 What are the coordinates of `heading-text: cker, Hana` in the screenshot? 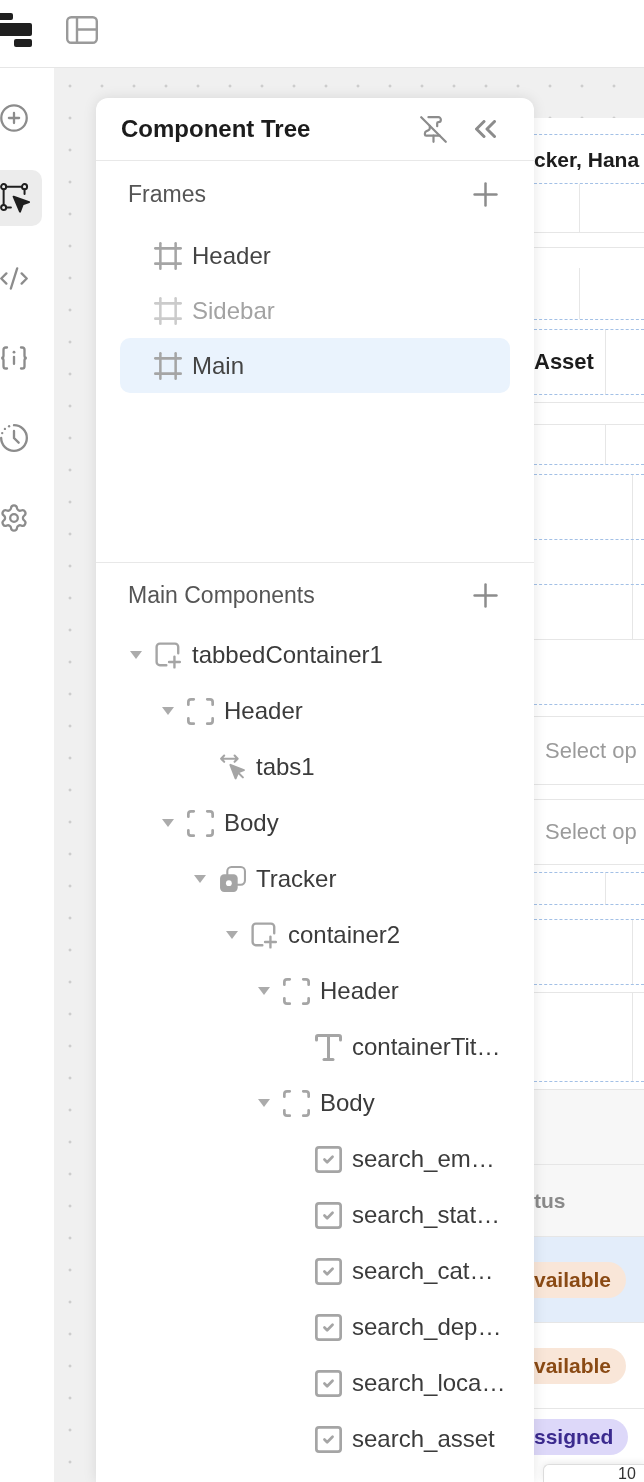 It's located at (587, 159).